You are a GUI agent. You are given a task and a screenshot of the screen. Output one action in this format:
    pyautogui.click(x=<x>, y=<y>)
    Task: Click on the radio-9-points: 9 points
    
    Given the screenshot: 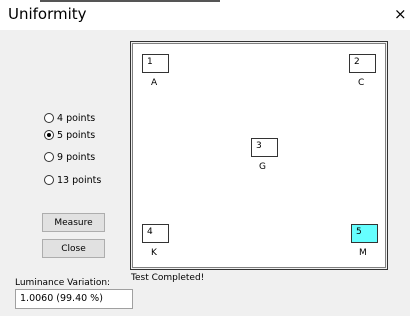 What is the action you would take?
    pyautogui.click(x=69, y=157)
    